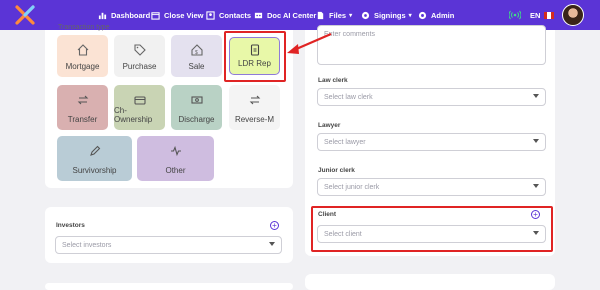 Image resolution: width=600 pixels, height=290 pixels. What do you see at coordinates (133, 115) in the screenshot?
I see `tile-label: Ch-Ownership` at bounding box center [133, 115].